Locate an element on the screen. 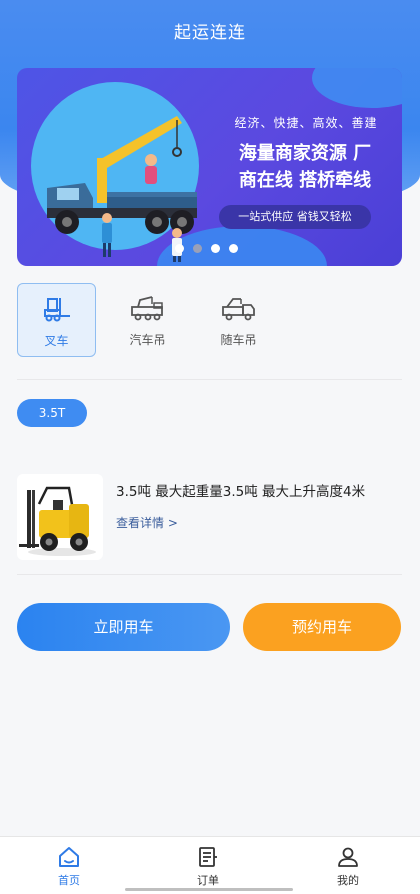 The height and width of the screenshot is (894, 420). tab-label: 我的 is located at coordinates (348, 880).